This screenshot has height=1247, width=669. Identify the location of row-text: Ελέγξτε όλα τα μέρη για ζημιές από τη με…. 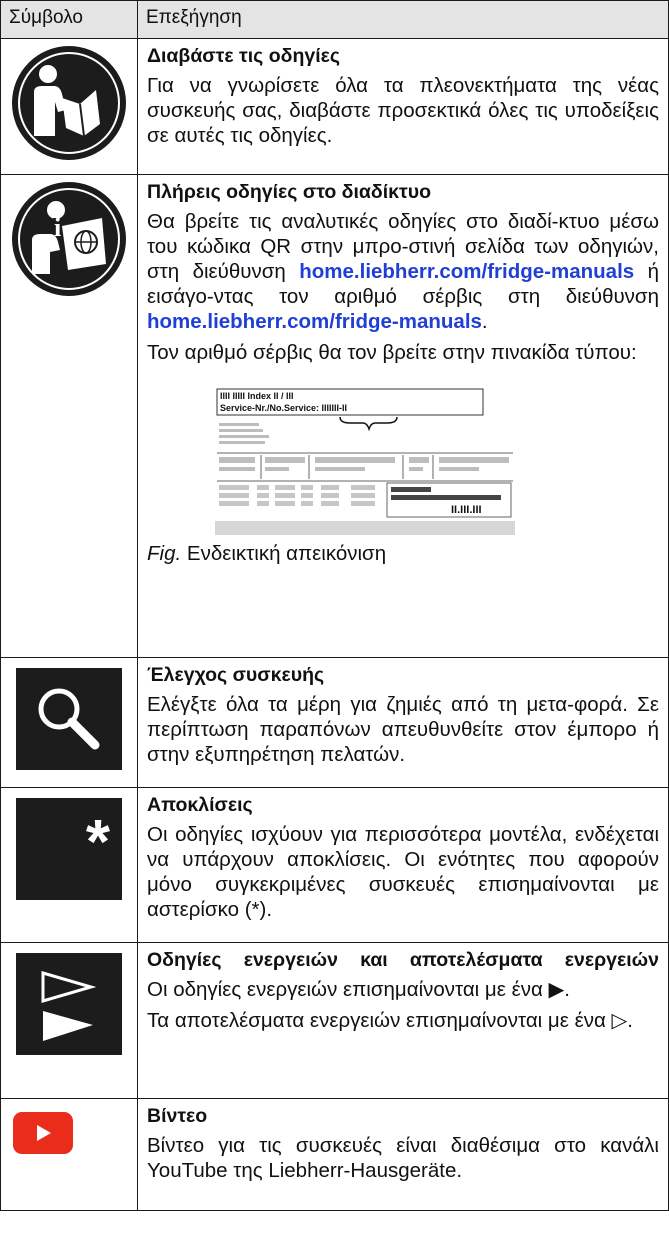
(403, 729).